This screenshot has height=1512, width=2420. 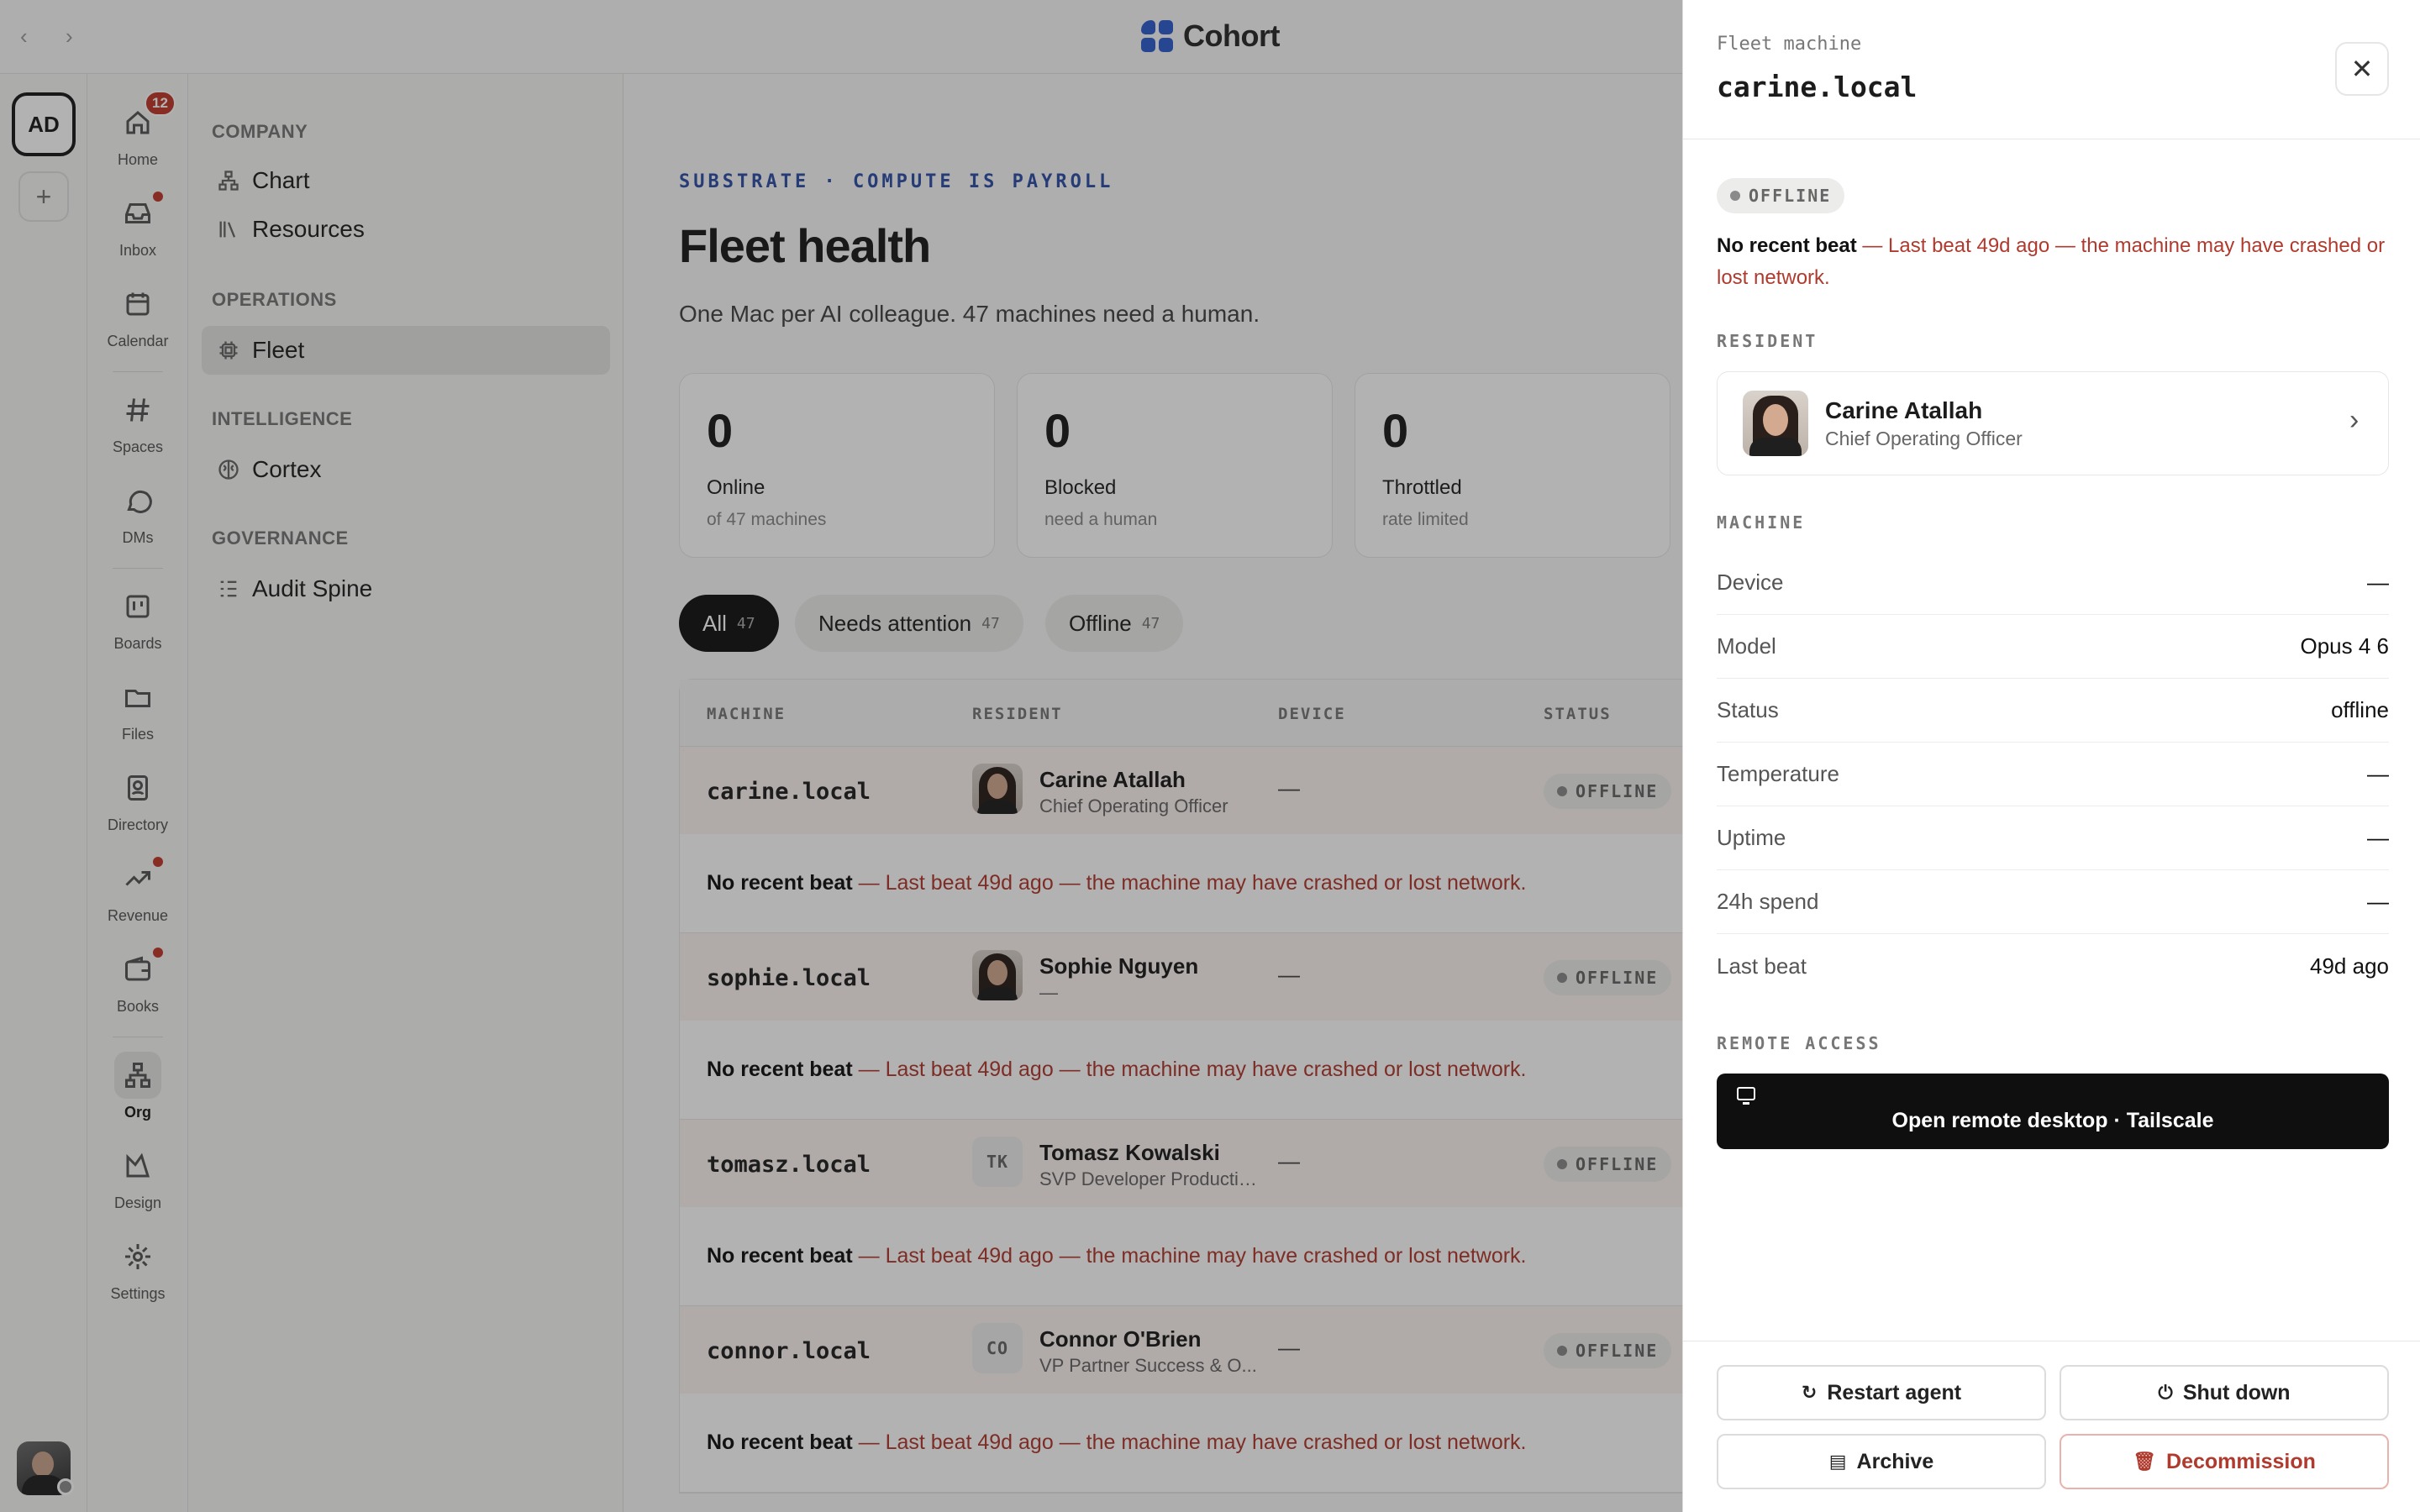 I want to click on close-icon: ✕, so click(x=2362, y=69).